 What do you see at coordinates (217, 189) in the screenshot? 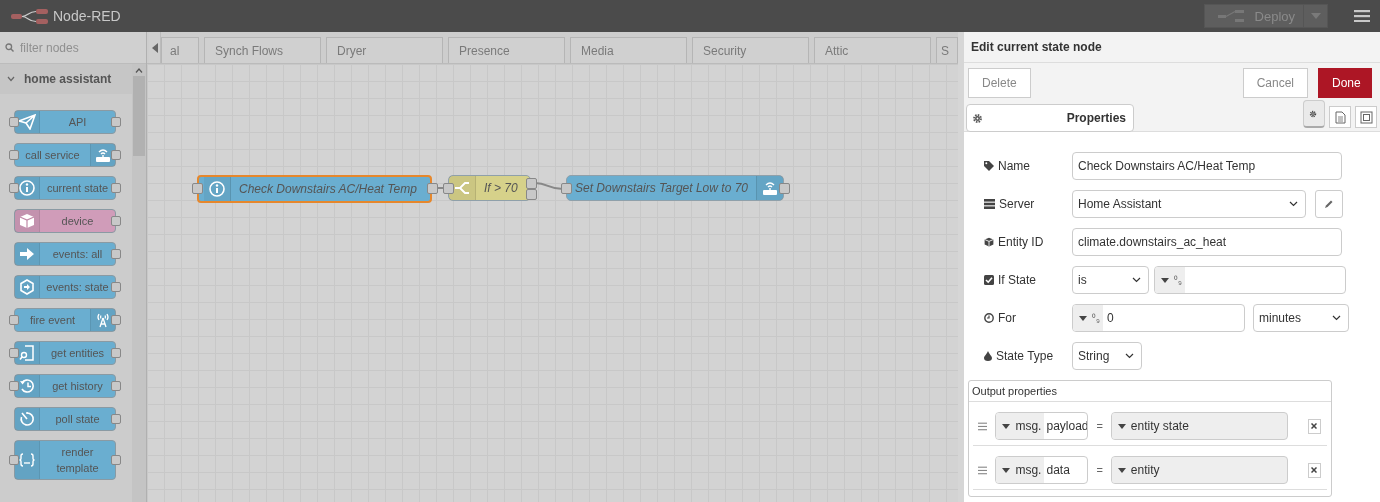
I see `info-icon` at bounding box center [217, 189].